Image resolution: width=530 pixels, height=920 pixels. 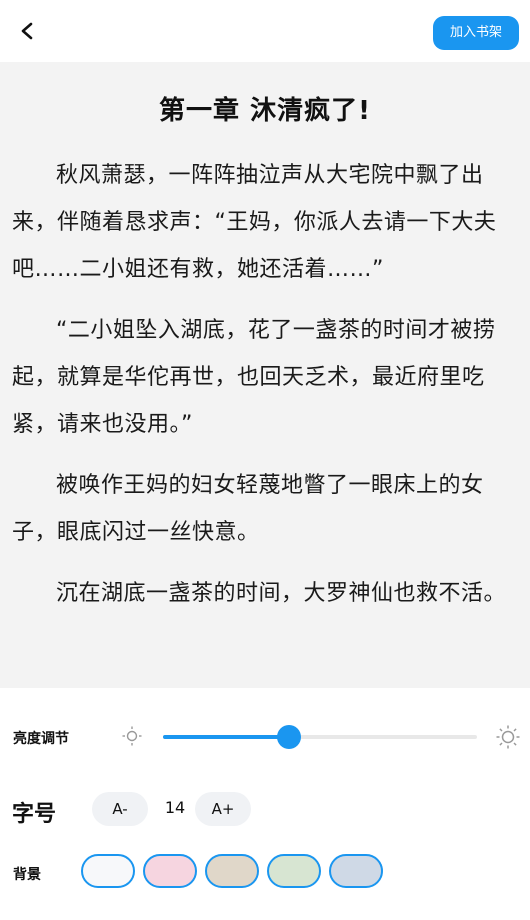 I want to click on font-decrease-button: A-, so click(x=120, y=809).